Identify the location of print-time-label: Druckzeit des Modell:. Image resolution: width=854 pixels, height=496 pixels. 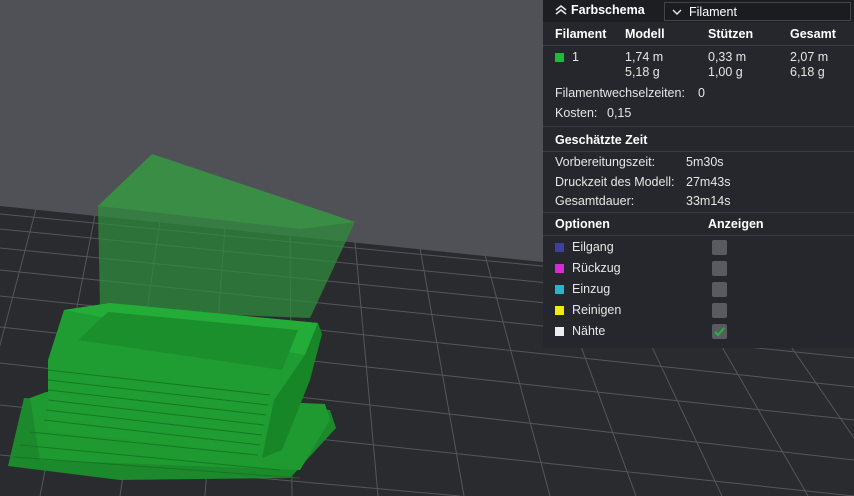
(615, 182).